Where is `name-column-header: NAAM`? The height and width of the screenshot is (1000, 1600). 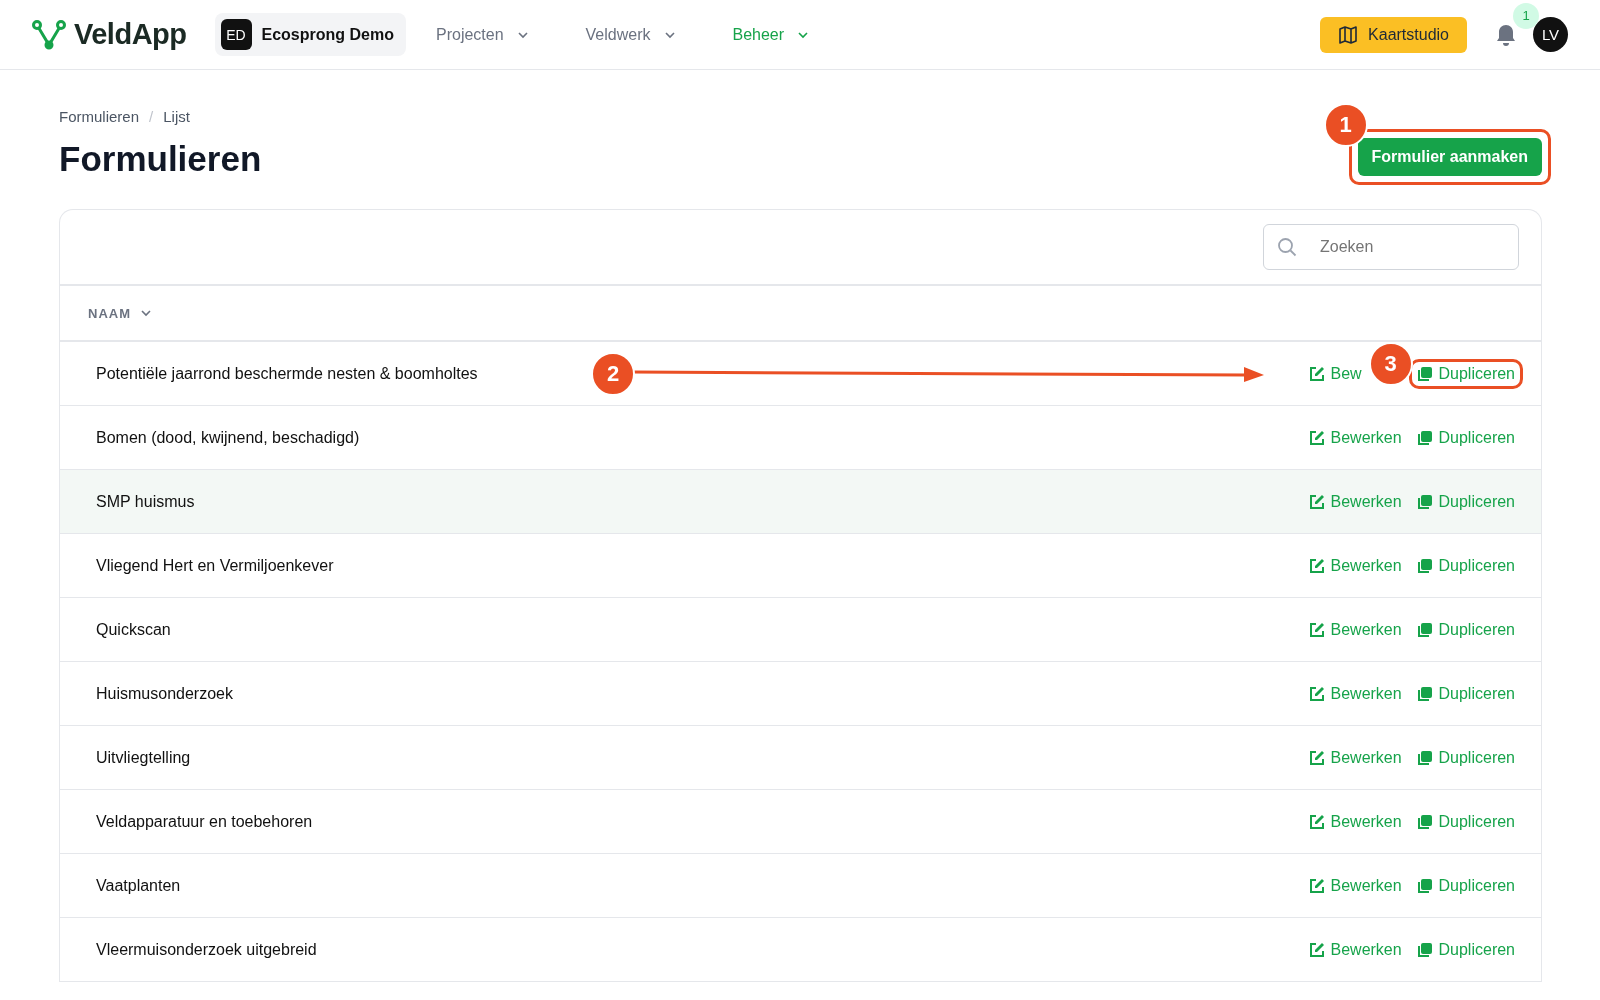
name-column-header: NAAM is located at coordinates (120, 313).